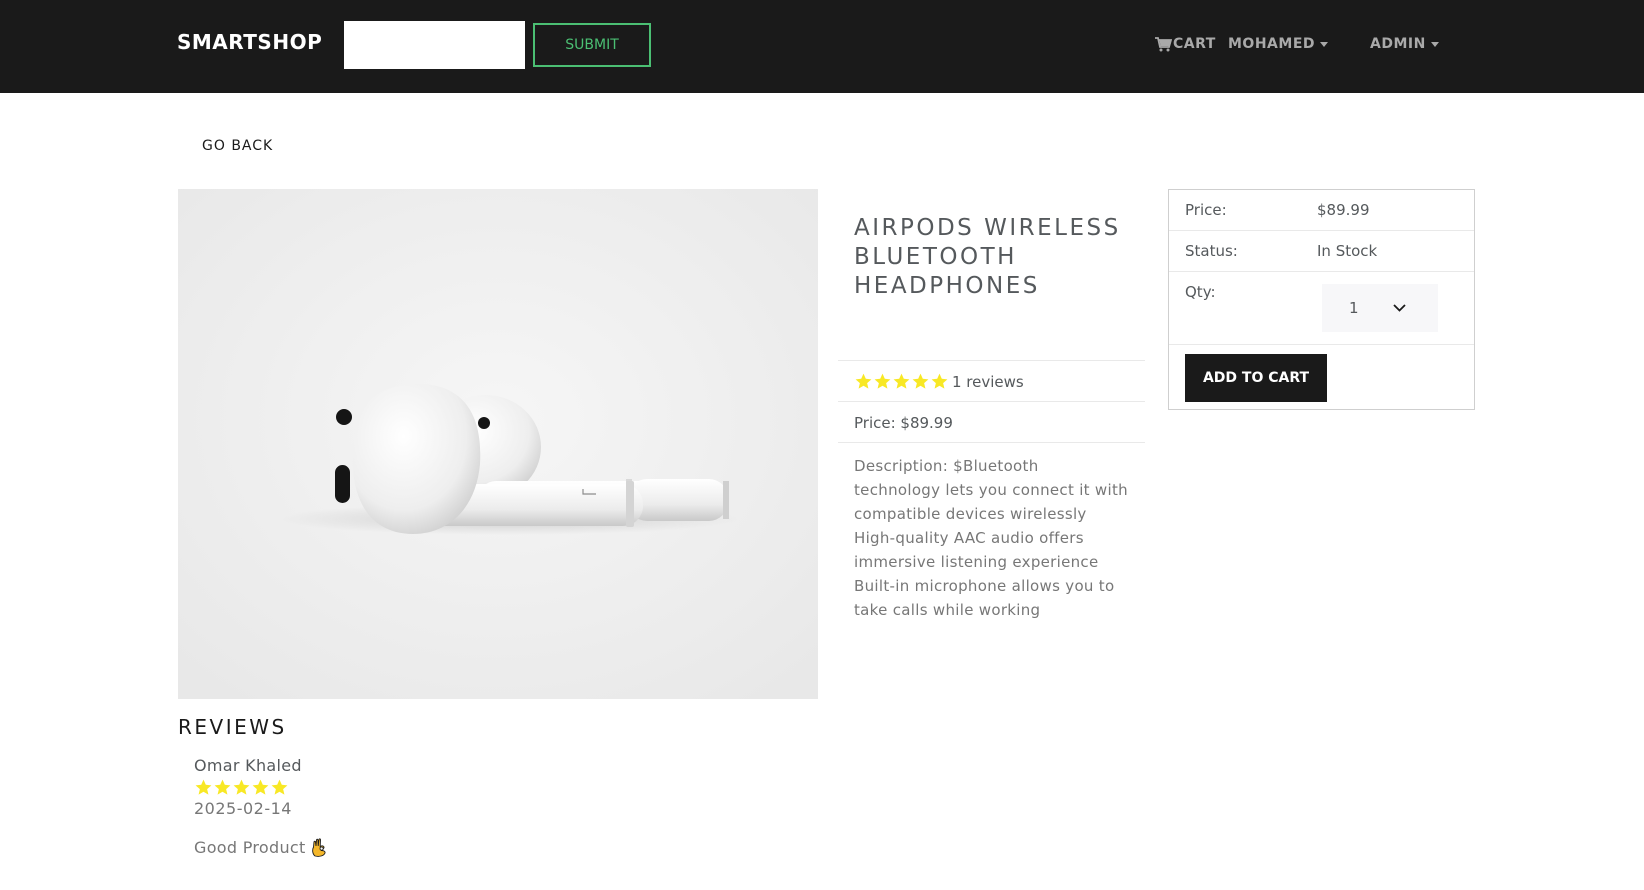 Image resolution: width=1644 pixels, height=890 pixels. I want to click on user-menu-label: MOHAMED, so click(1272, 44).